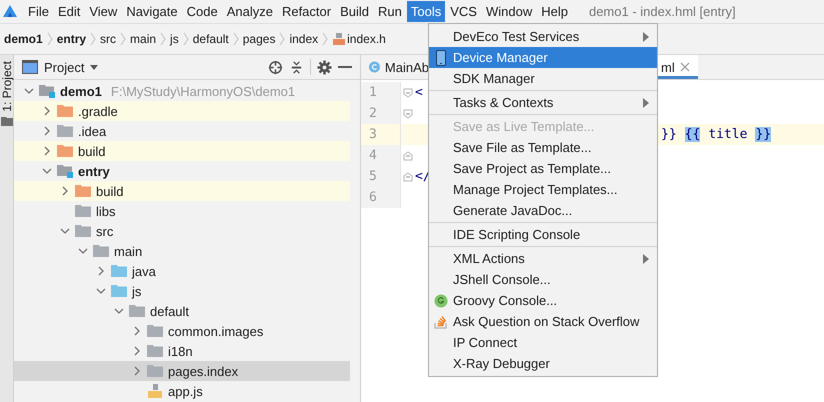 The width and height of the screenshot is (824, 402). Describe the element at coordinates (128, 251) in the screenshot. I see `tree-item: main` at that location.